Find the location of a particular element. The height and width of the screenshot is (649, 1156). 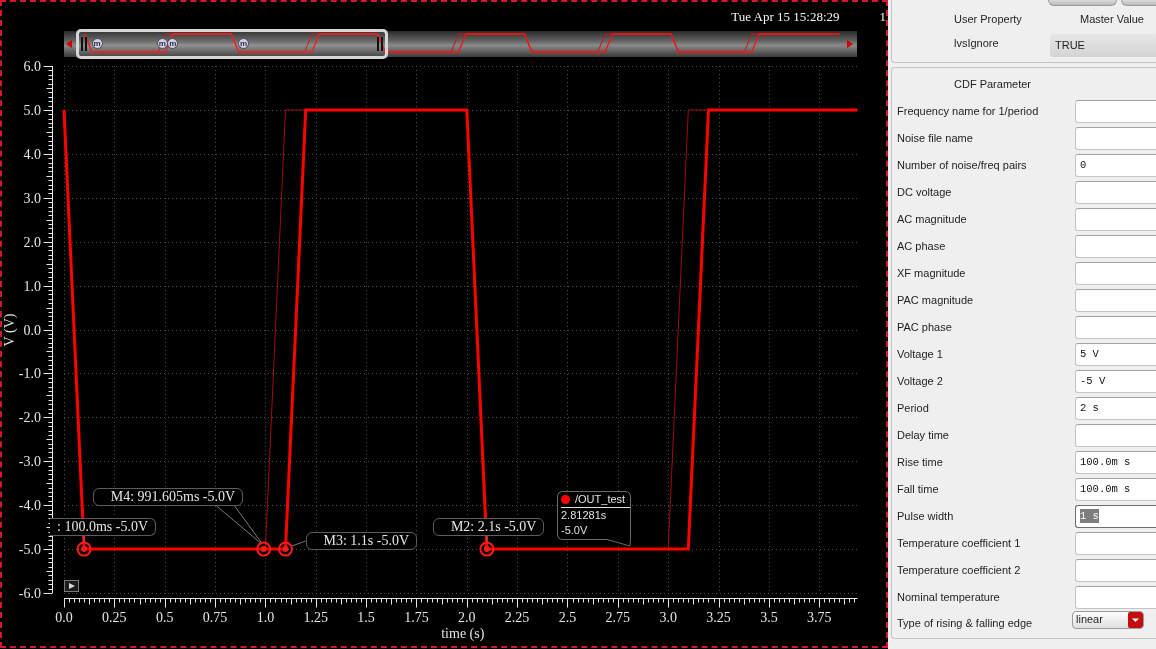

left-arrow-icon is located at coordinates (69, 44).